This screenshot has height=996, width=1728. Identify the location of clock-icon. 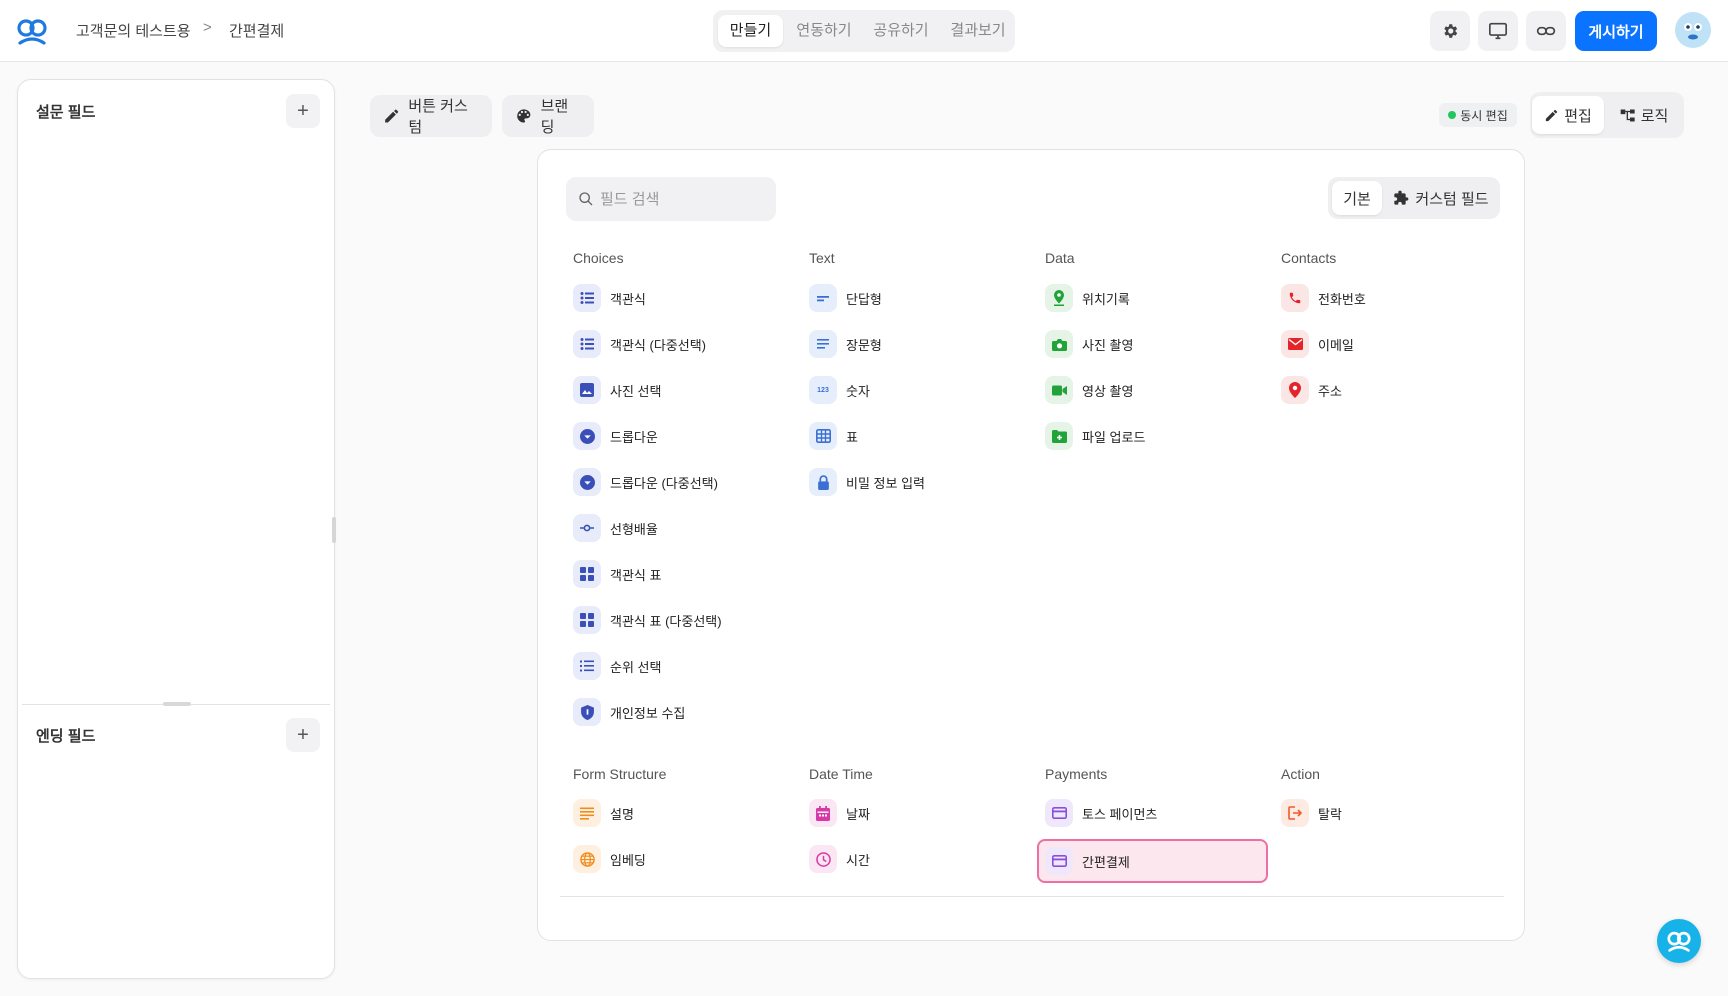
(823, 859).